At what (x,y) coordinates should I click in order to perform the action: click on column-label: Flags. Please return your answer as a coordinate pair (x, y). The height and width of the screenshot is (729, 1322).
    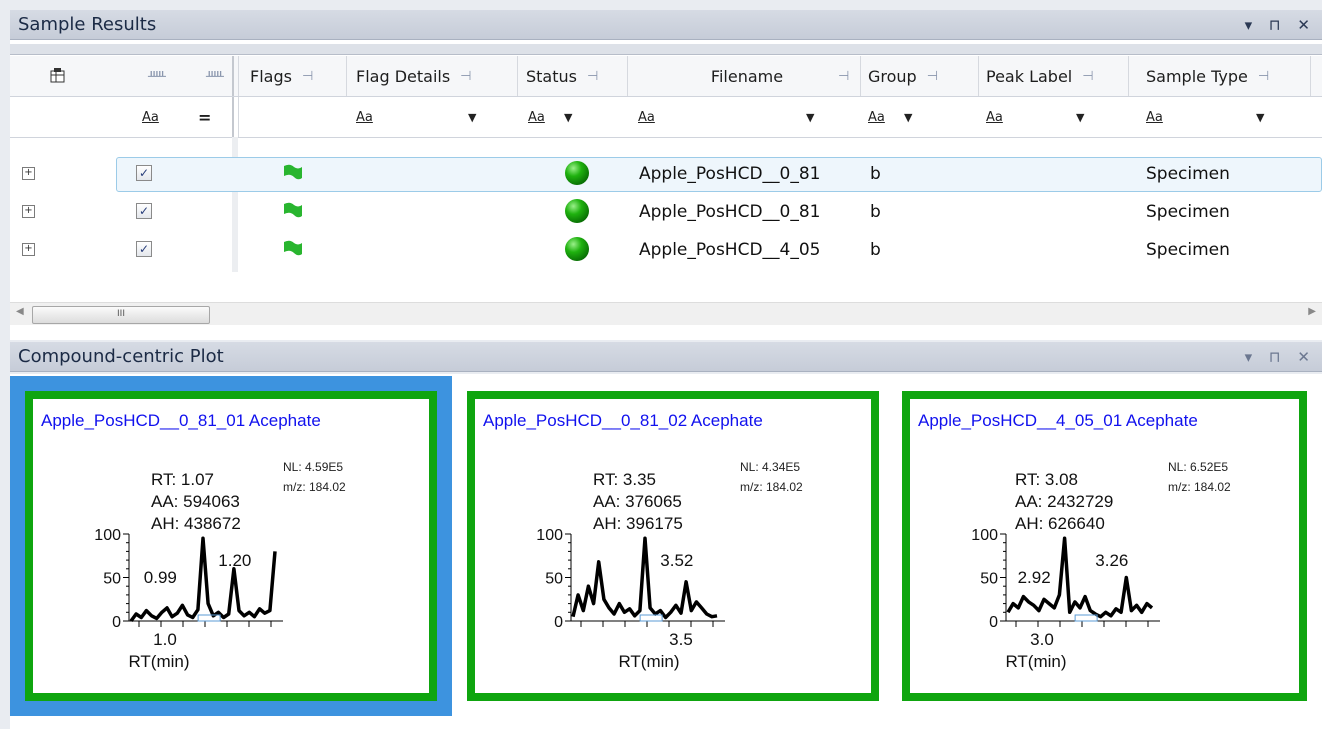
    Looking at the image, I should click on (271, 76).